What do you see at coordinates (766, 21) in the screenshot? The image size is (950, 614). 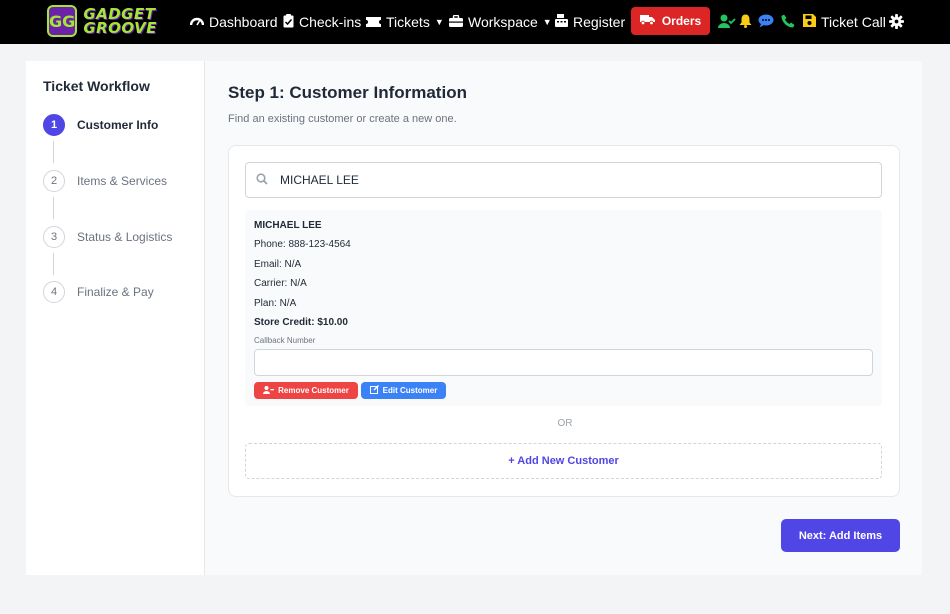 I see `chat-icon` at bounding box center [766, 21].